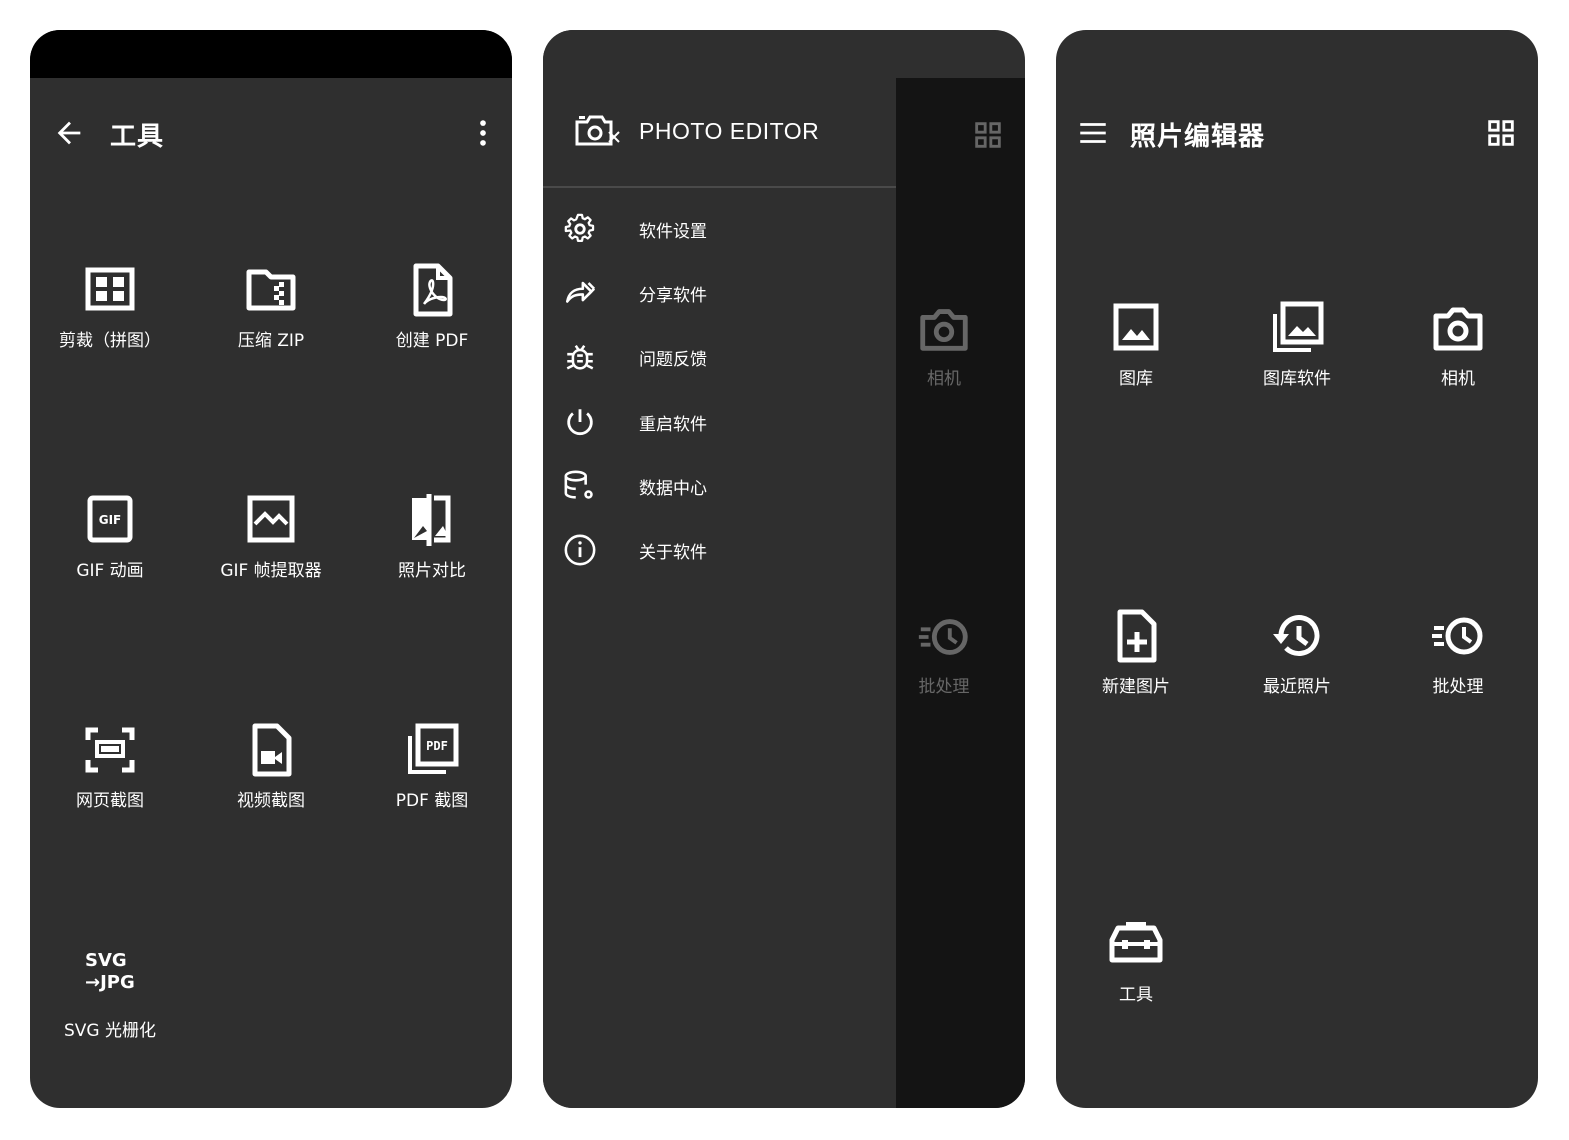  I want to click on menu-label: 软件设置, so click(673, 232).